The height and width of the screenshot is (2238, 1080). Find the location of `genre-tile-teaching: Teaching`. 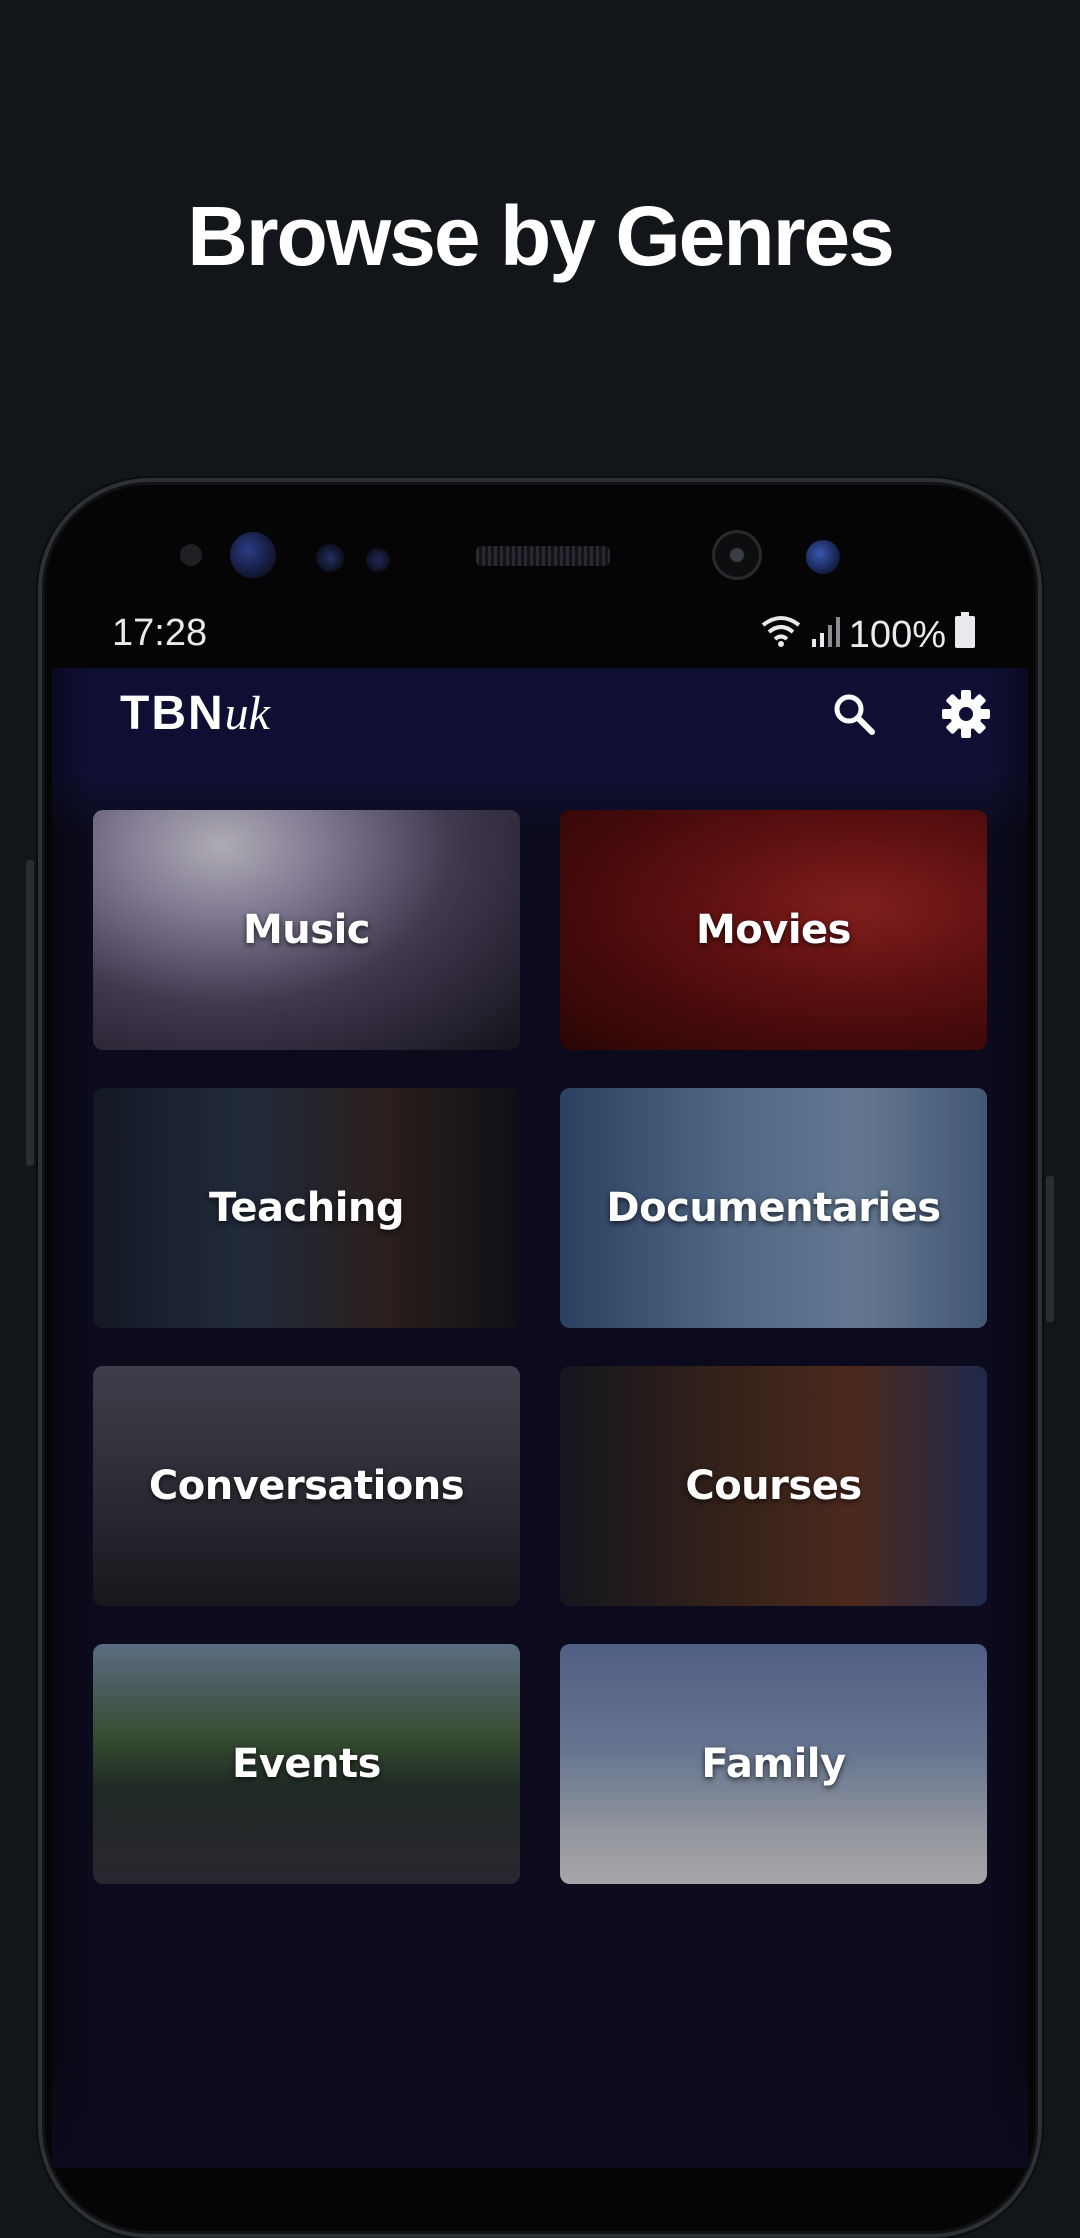

genre-tile-teaching: Teaching is located at coordinates (306, 1208).